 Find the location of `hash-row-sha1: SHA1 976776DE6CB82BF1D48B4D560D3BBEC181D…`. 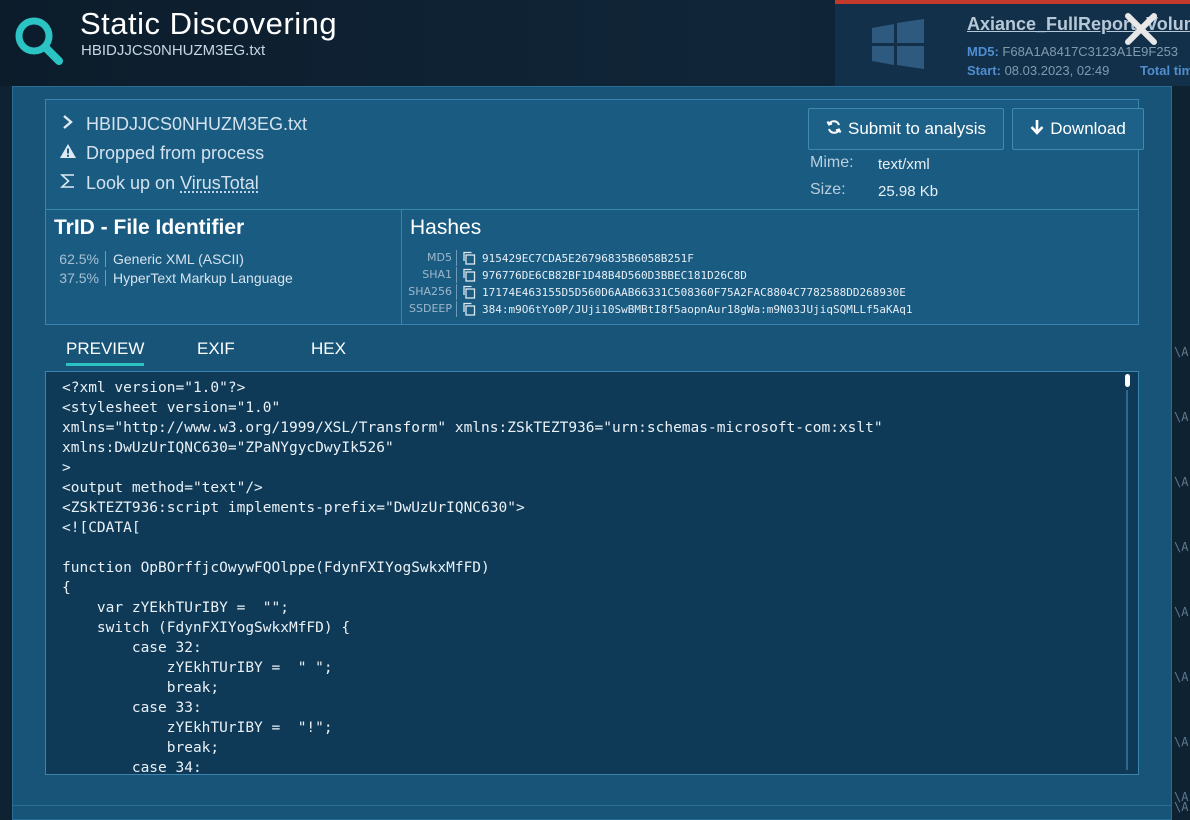

hash-row-sha1: SHA1 976776DE6CB82BF1D48B4D560D3BBEC181D… is located at coordinates (575, 275).